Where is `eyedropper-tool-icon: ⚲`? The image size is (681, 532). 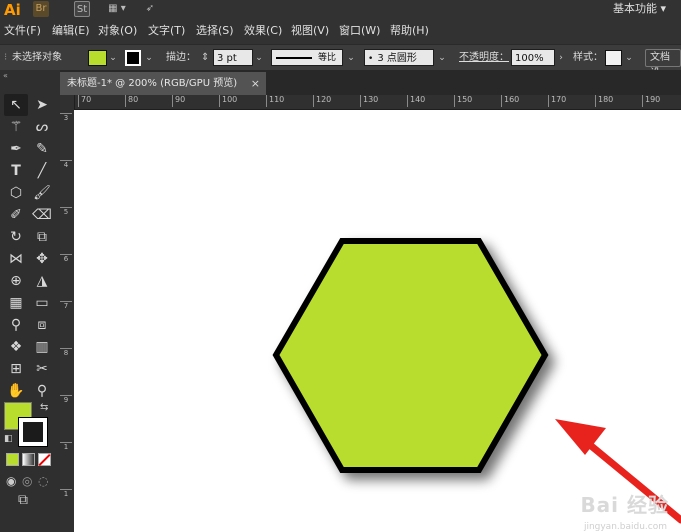
eyedropper-tool-icon: ⚲ is located at coordinates (16, 325).